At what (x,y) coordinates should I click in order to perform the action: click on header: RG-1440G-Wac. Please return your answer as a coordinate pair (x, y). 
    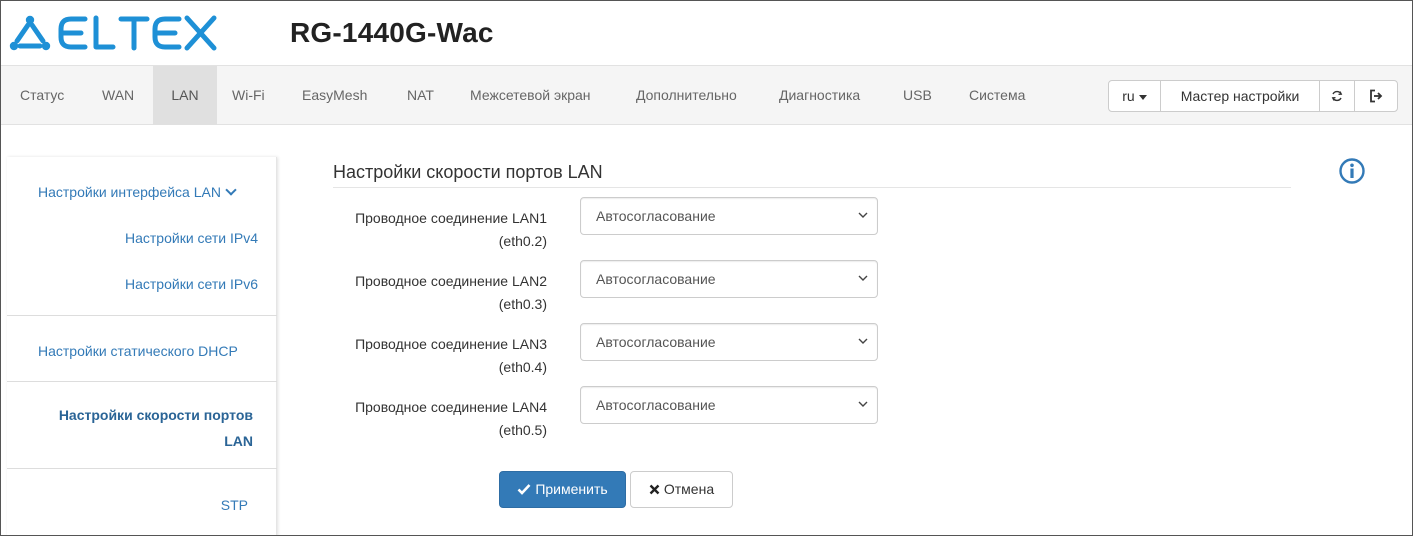
    Looking at the image, I should click on (706, 33).